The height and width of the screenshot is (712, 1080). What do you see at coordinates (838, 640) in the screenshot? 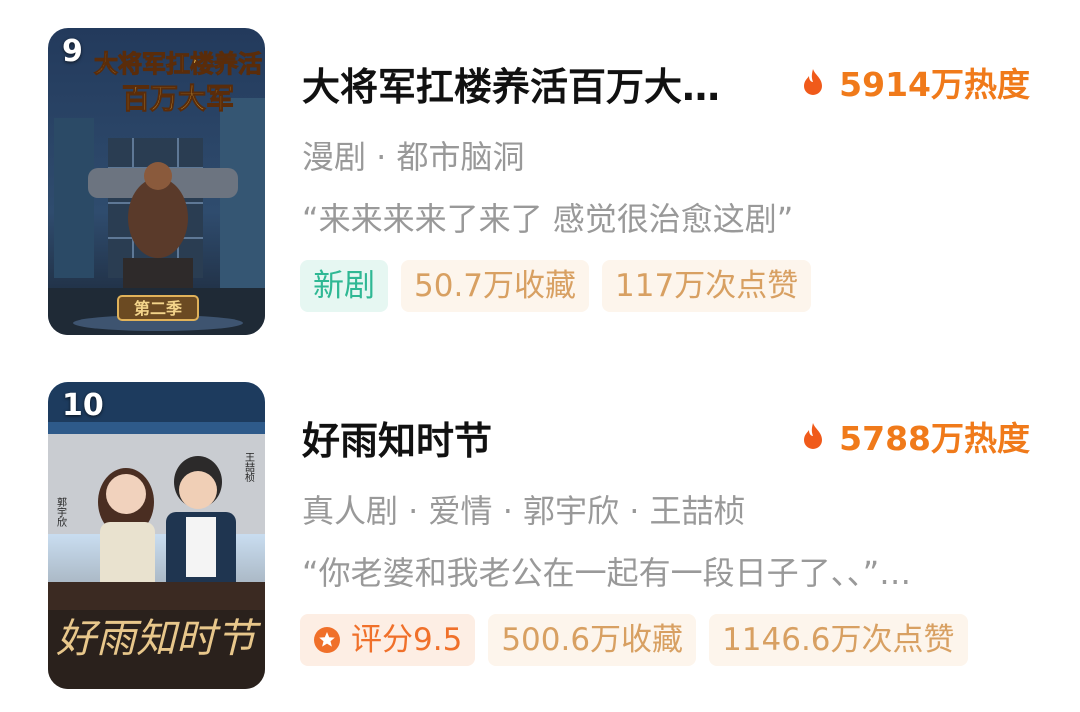
I see `likes-count-tag: 1146.6万次点赞` at bounding box center [838, 640].